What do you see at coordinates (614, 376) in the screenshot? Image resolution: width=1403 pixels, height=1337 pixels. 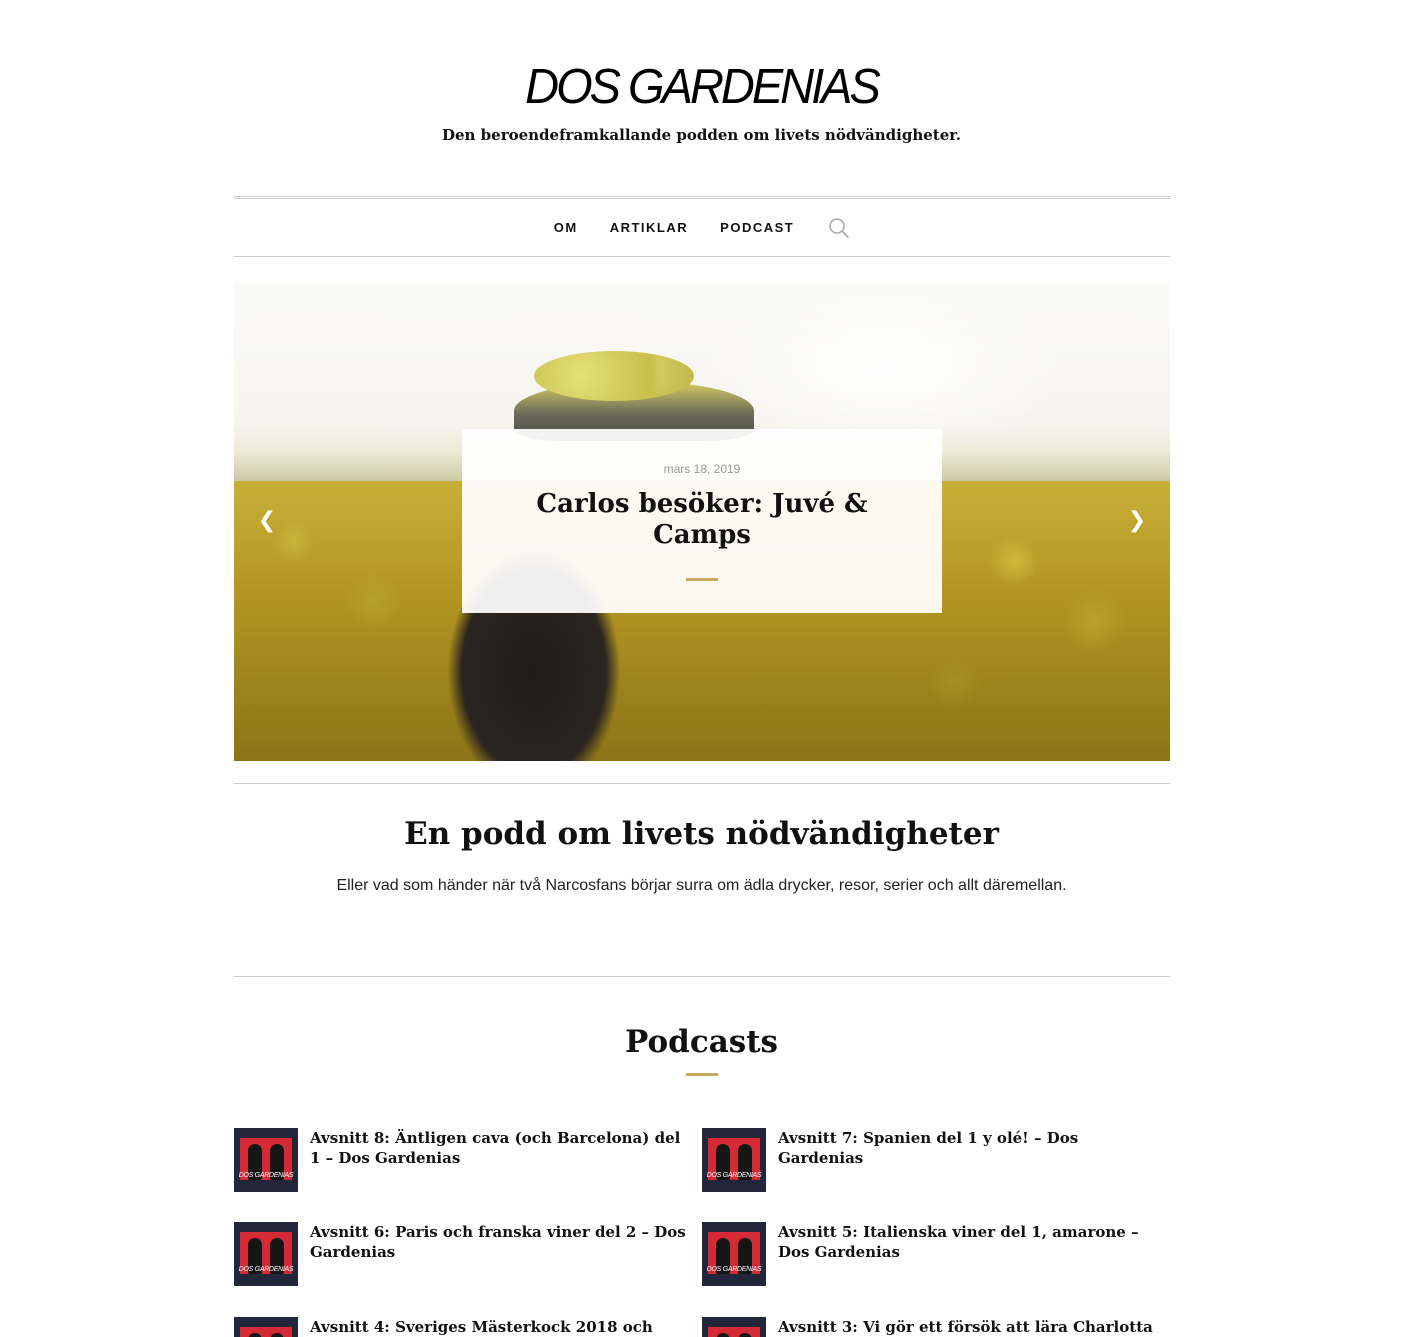 I see `slide-grapes` at bounding box center [614, 376].